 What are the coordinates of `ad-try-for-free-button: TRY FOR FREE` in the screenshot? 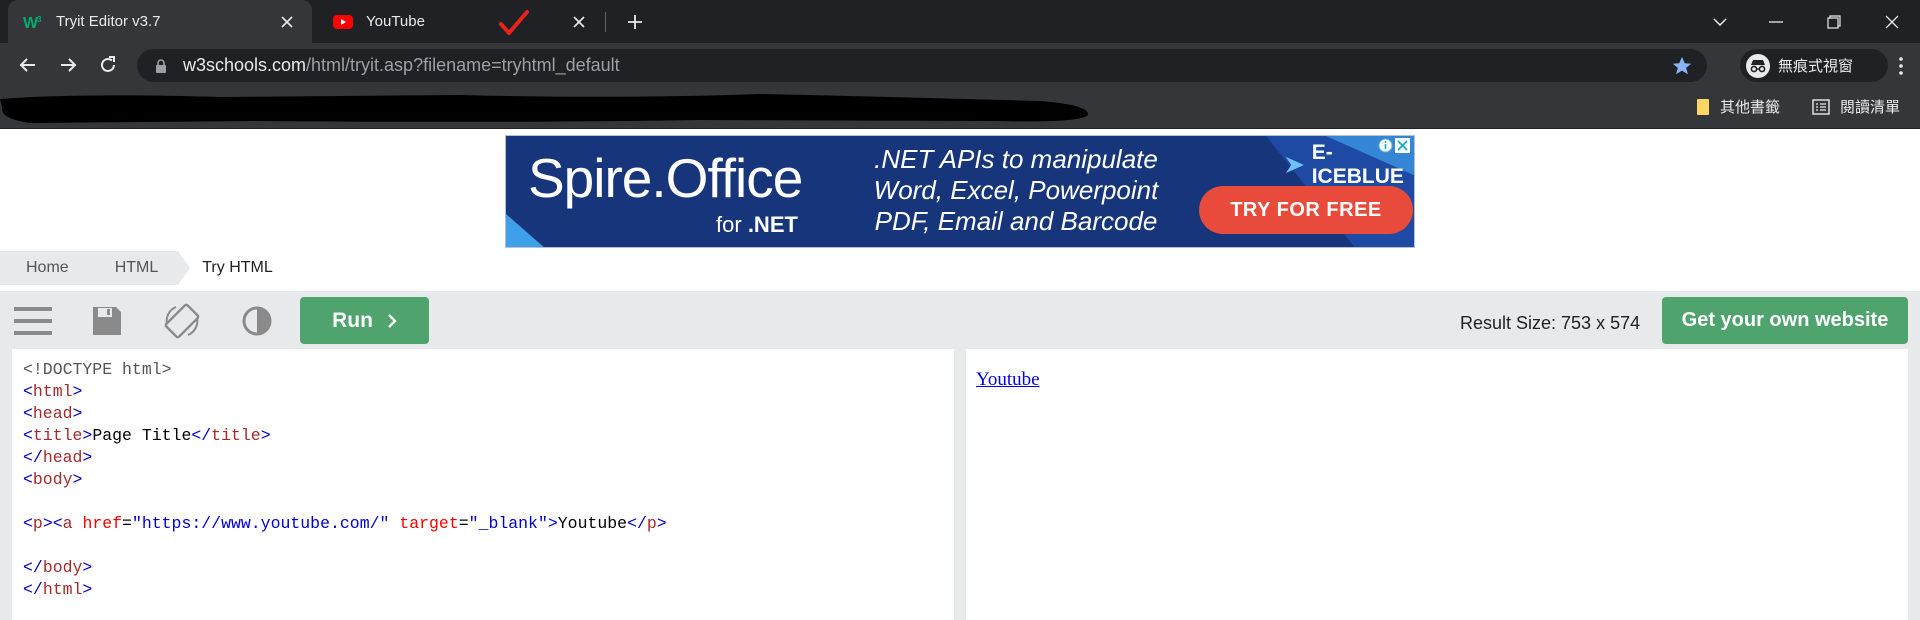 It's located at (1306, 210).